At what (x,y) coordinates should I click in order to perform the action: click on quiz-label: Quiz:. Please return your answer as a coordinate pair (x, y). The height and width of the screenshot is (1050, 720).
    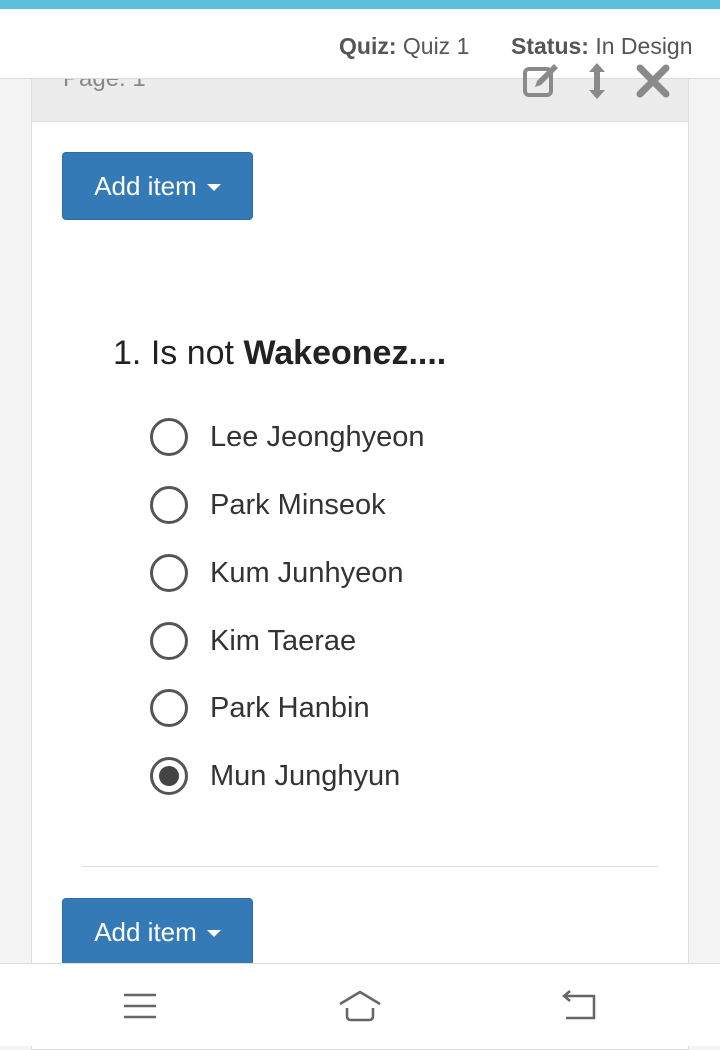
    Looking at the image, I should click on (368, 46).